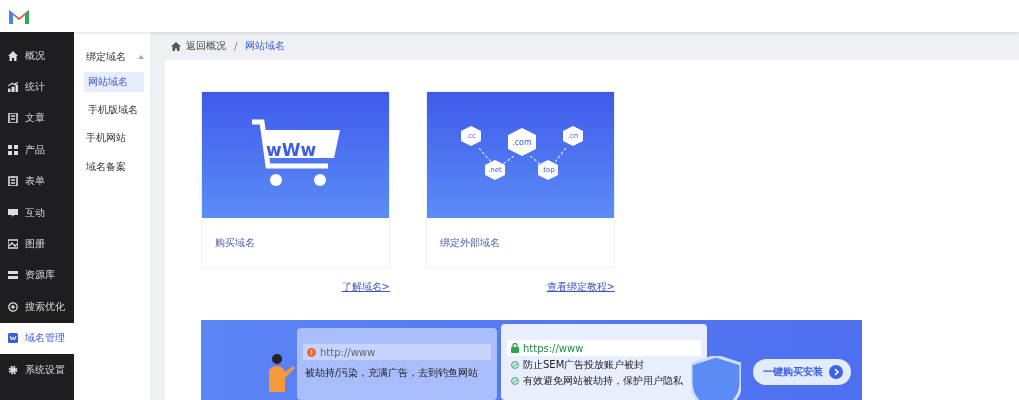 This screenshot has height=400, width=1019. What do you see at coordinates (281, 372) in the screenshot?
I see `person-drawing` at bounding box center [281, 372].